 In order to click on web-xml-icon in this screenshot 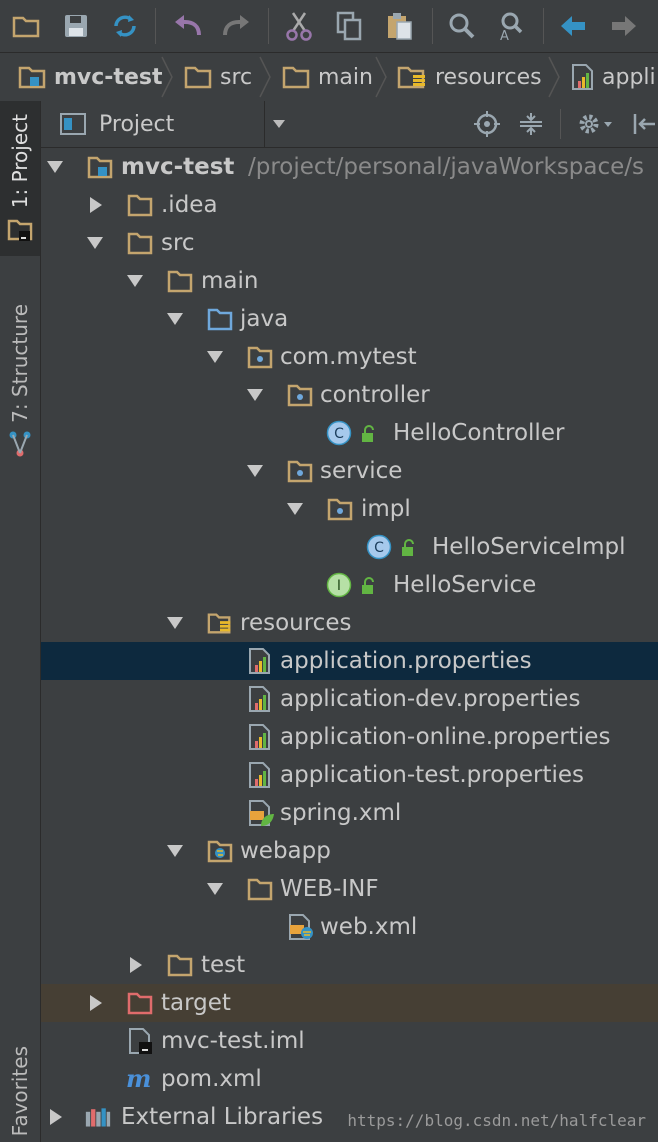, I will do `click(301, 927)`.